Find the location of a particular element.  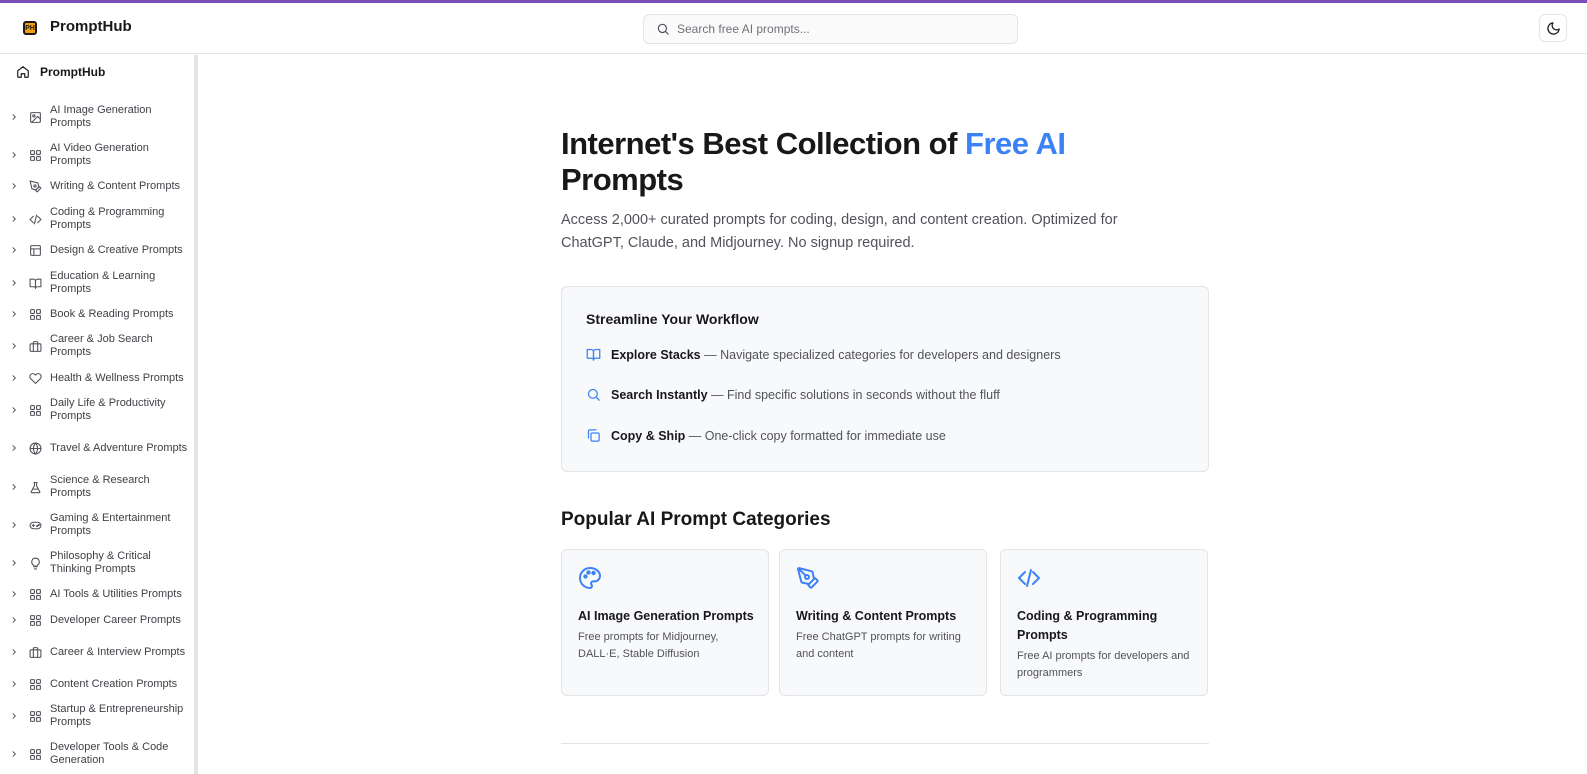

palette-icon is located at coordinates (590, 578).